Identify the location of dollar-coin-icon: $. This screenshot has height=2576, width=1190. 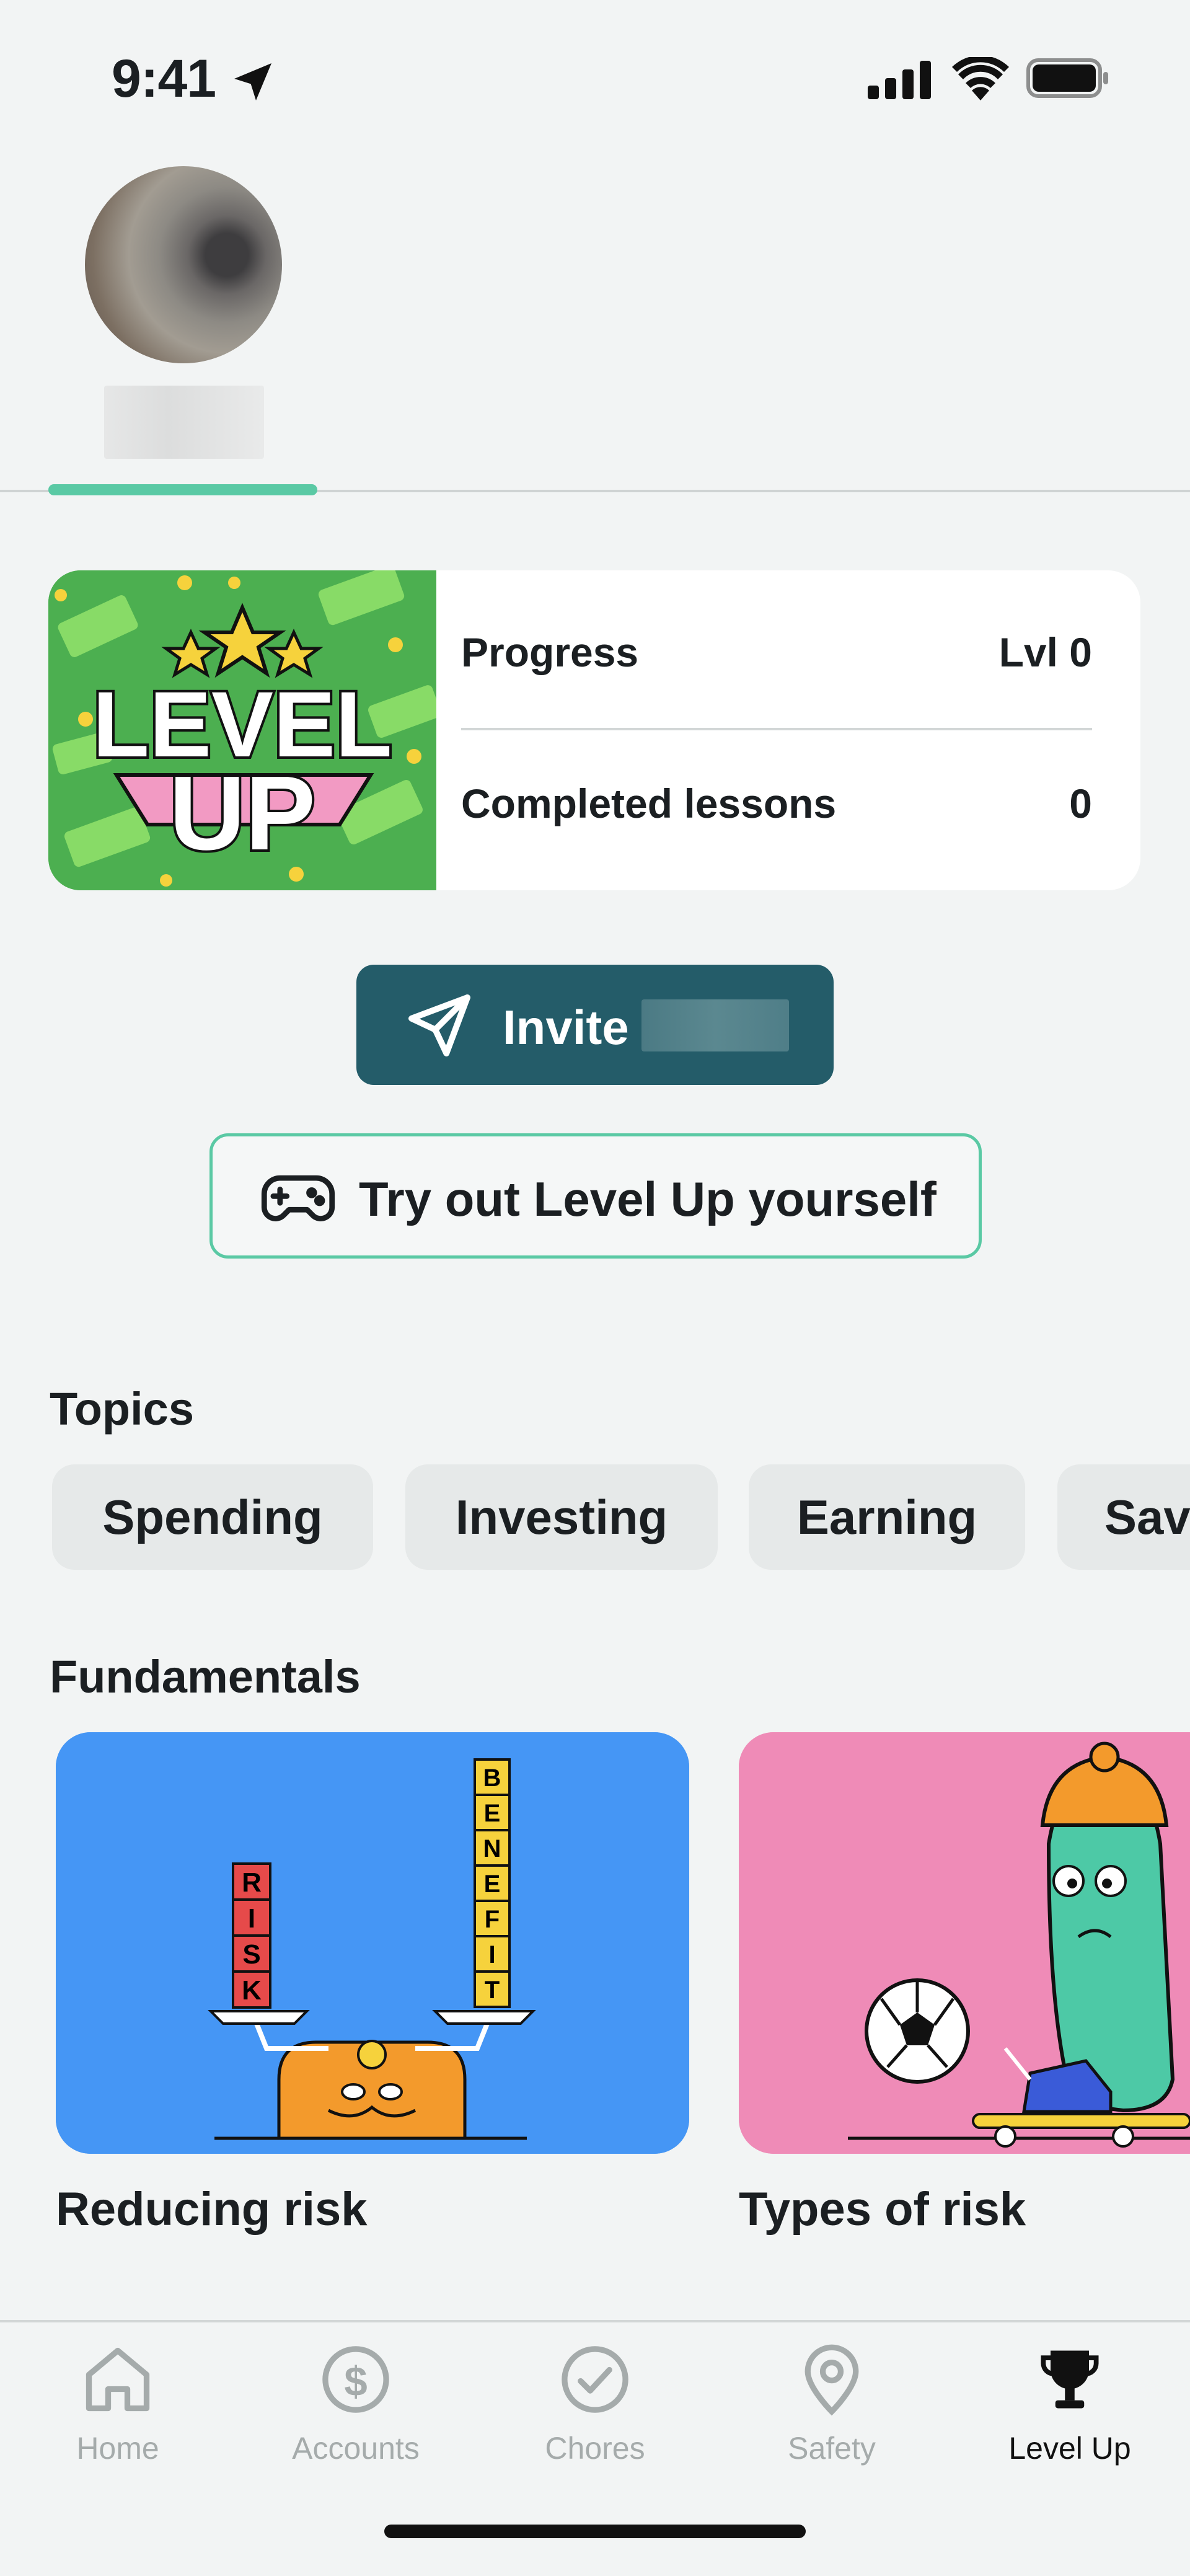
(355, 2379).